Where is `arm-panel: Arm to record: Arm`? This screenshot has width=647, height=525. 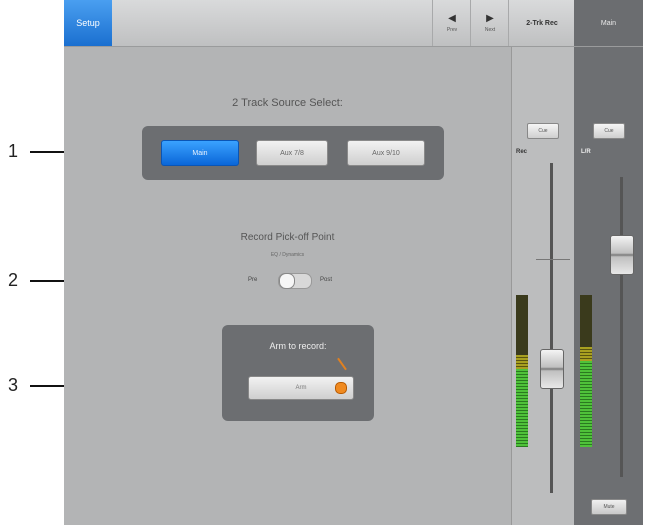
arm-panel: Arm to record: Arm is located at coordinates (298, 373).